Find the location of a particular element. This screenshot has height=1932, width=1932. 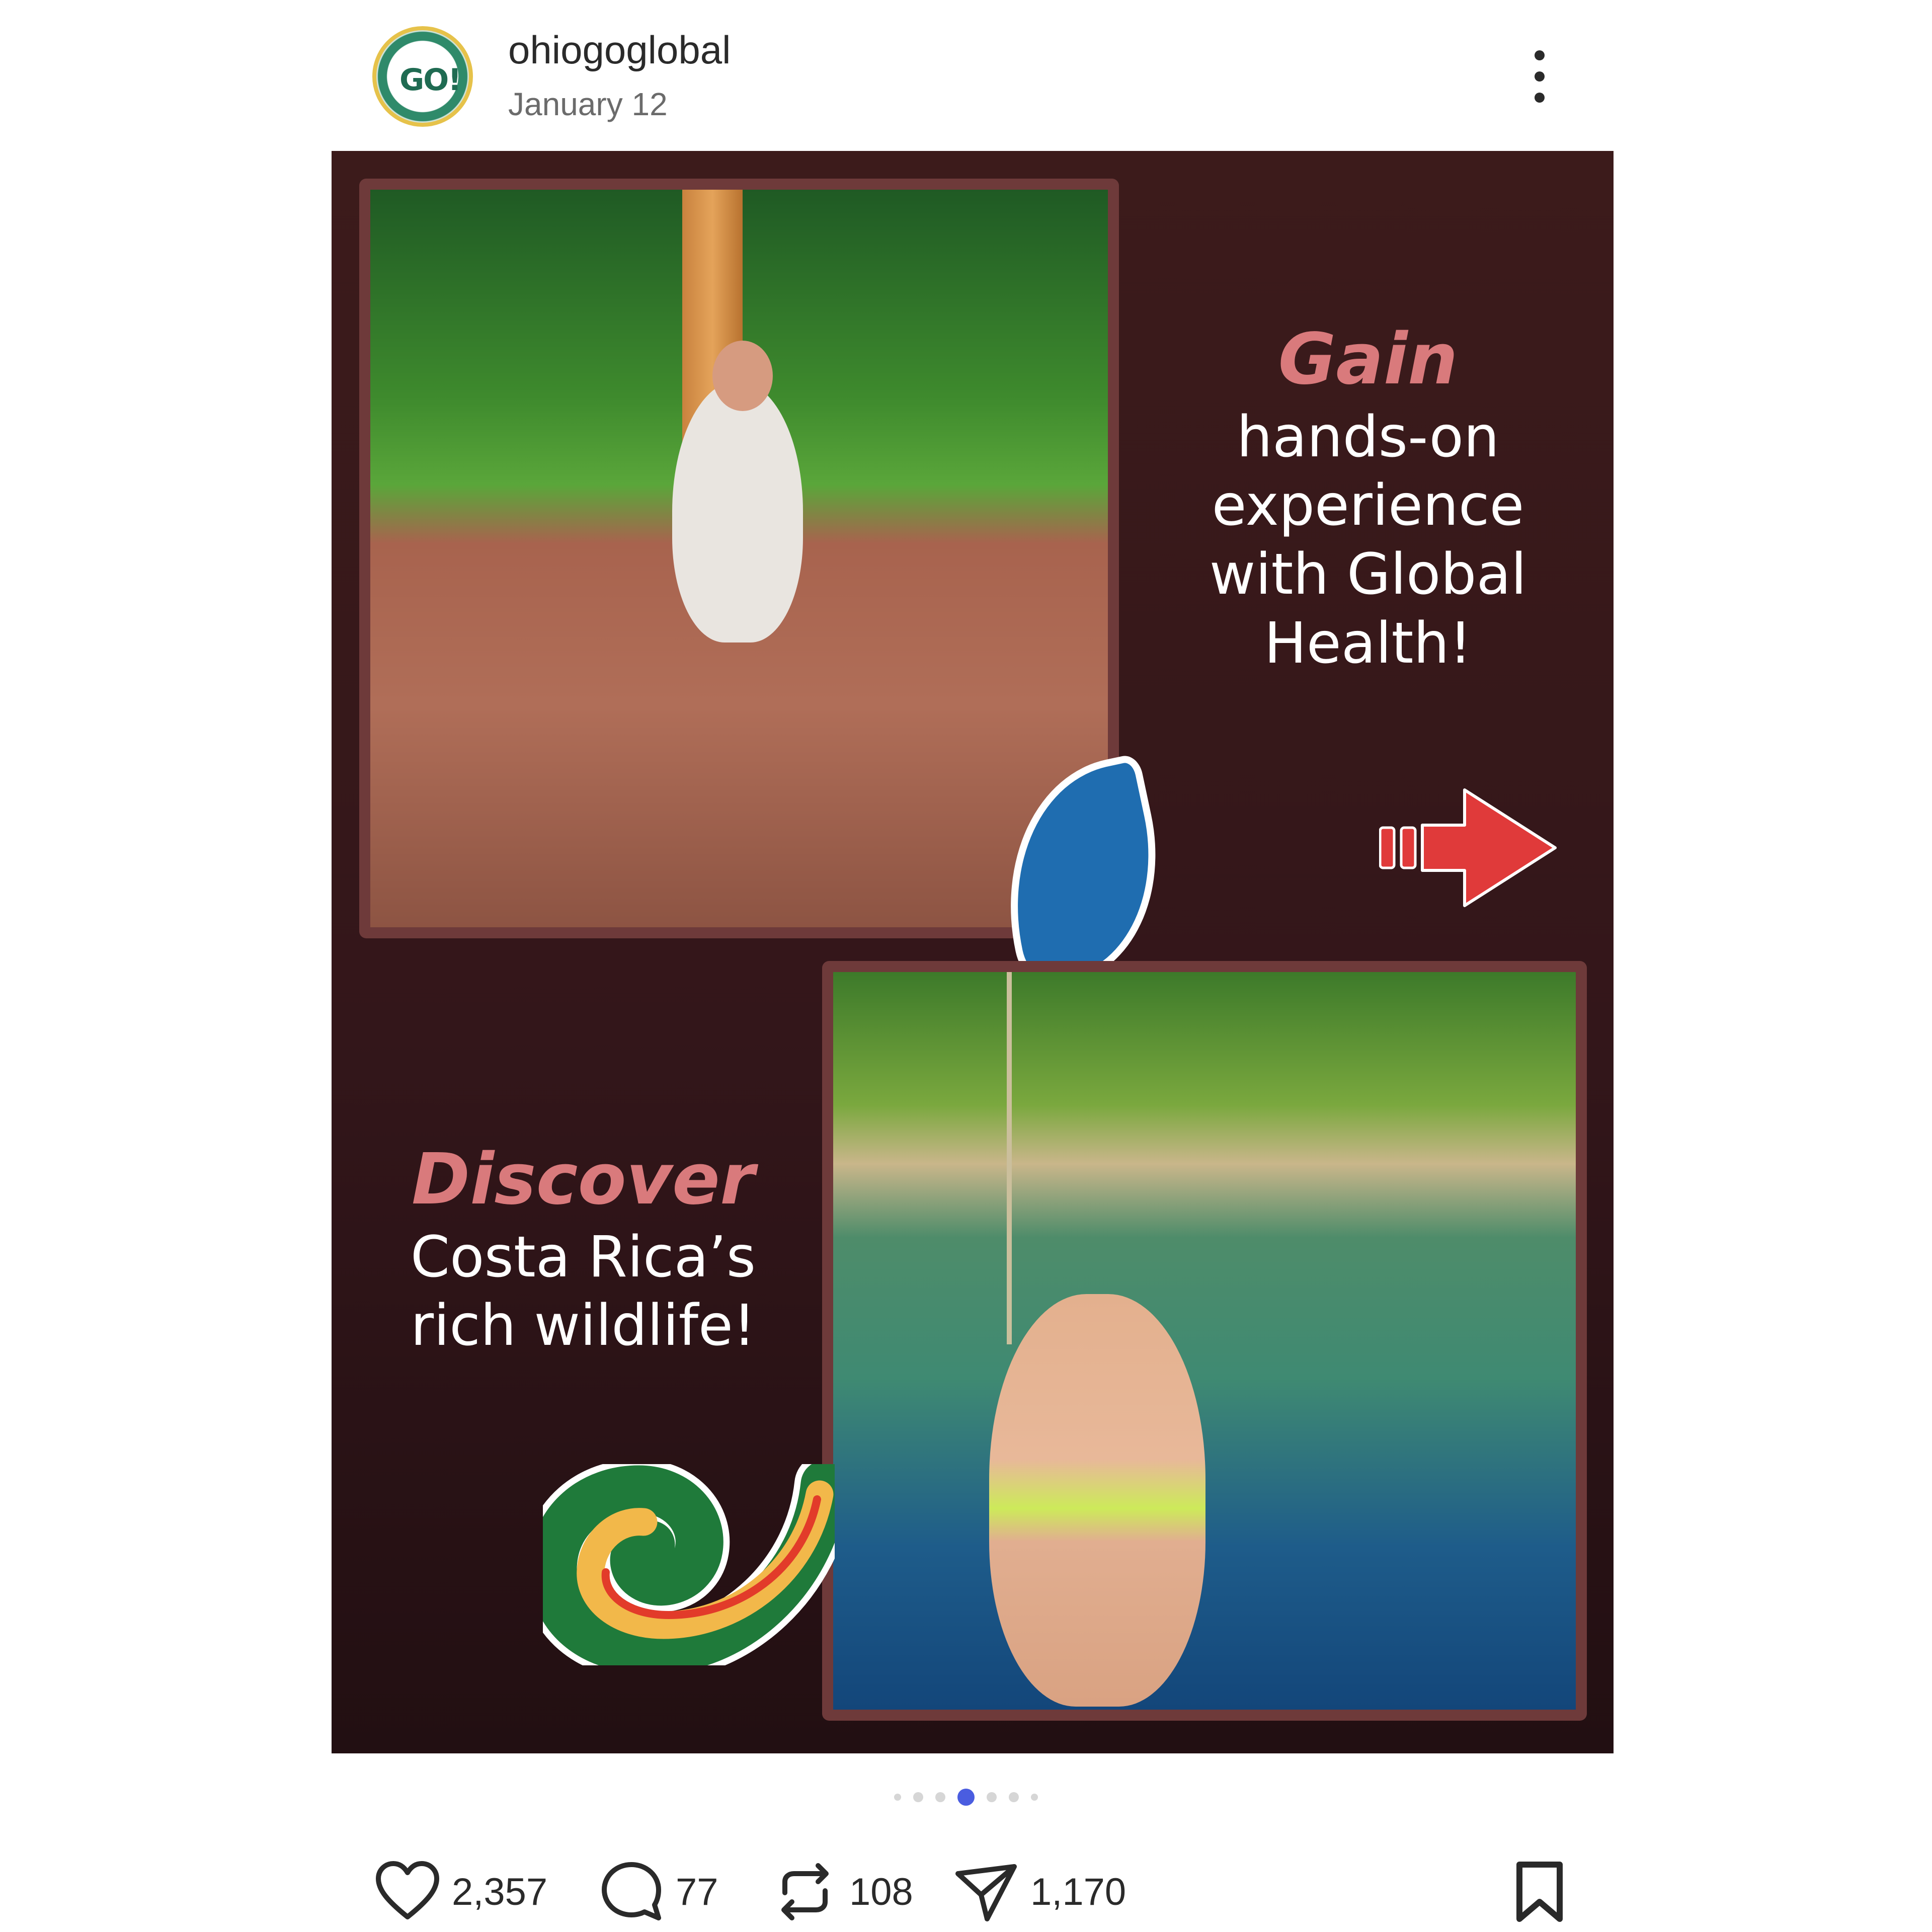

headline-discover-text: Costa Rica’s rich wildlife! is located at coordinates (583, 1292).